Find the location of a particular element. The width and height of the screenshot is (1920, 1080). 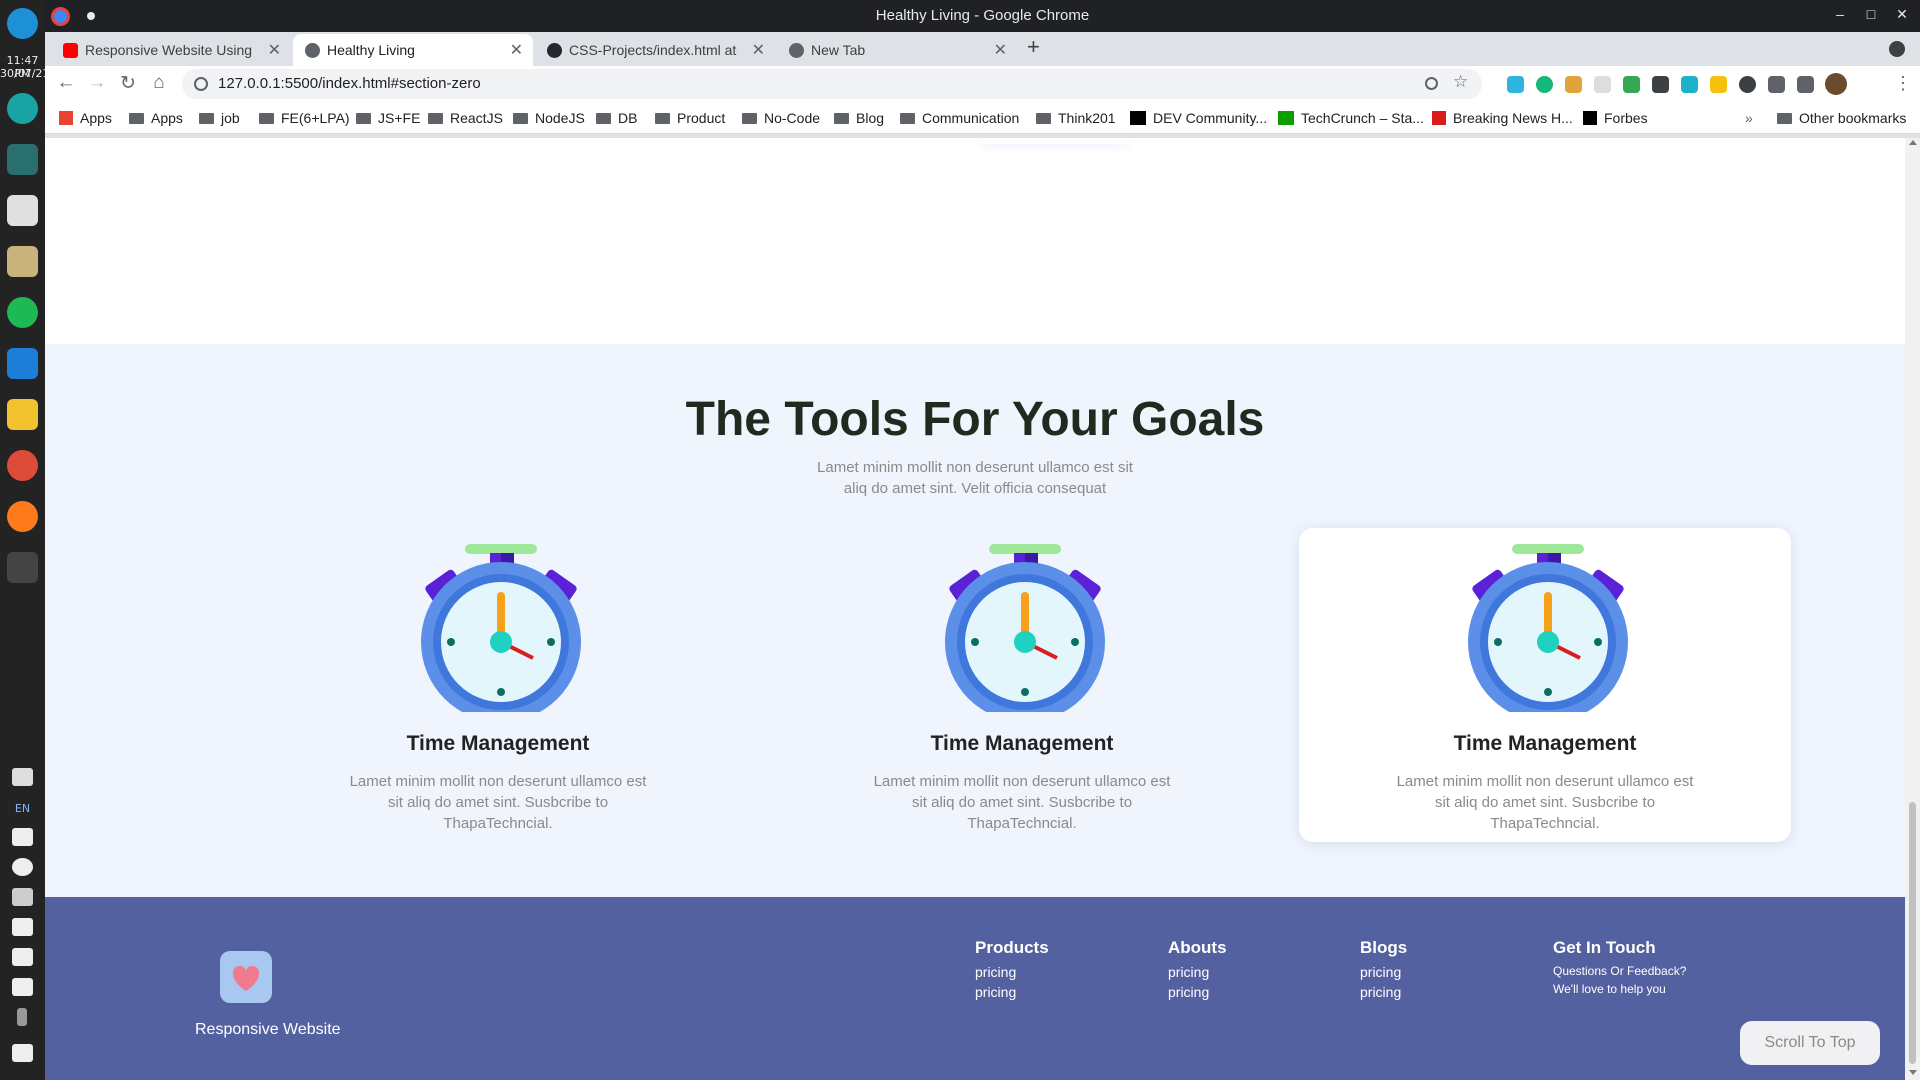

menu-kebab-icon: ⋮ is located at coordinates (1903, 83).